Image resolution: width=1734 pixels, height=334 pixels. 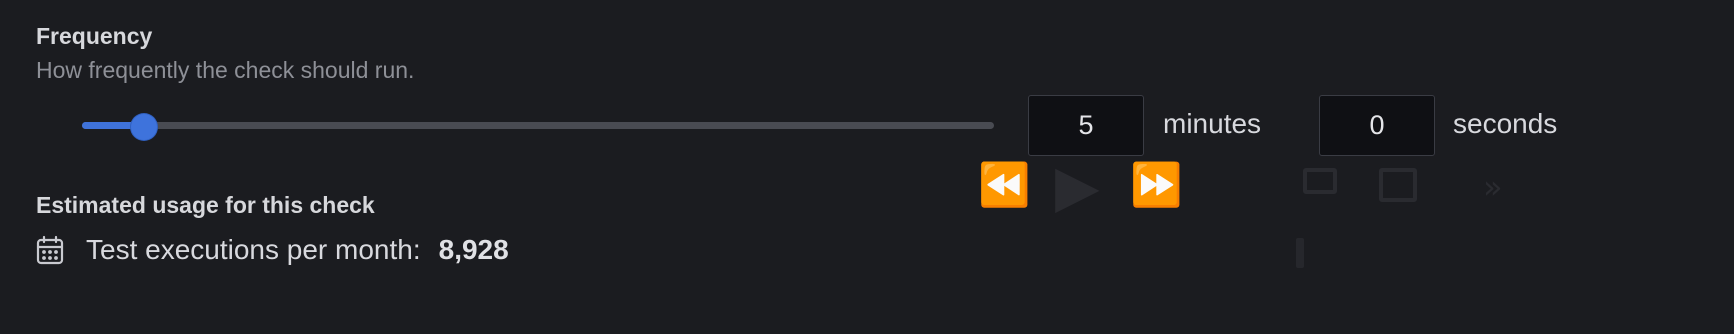 I want to click on fast-forward-icon: ⏩, so click(x=1156, y=184).